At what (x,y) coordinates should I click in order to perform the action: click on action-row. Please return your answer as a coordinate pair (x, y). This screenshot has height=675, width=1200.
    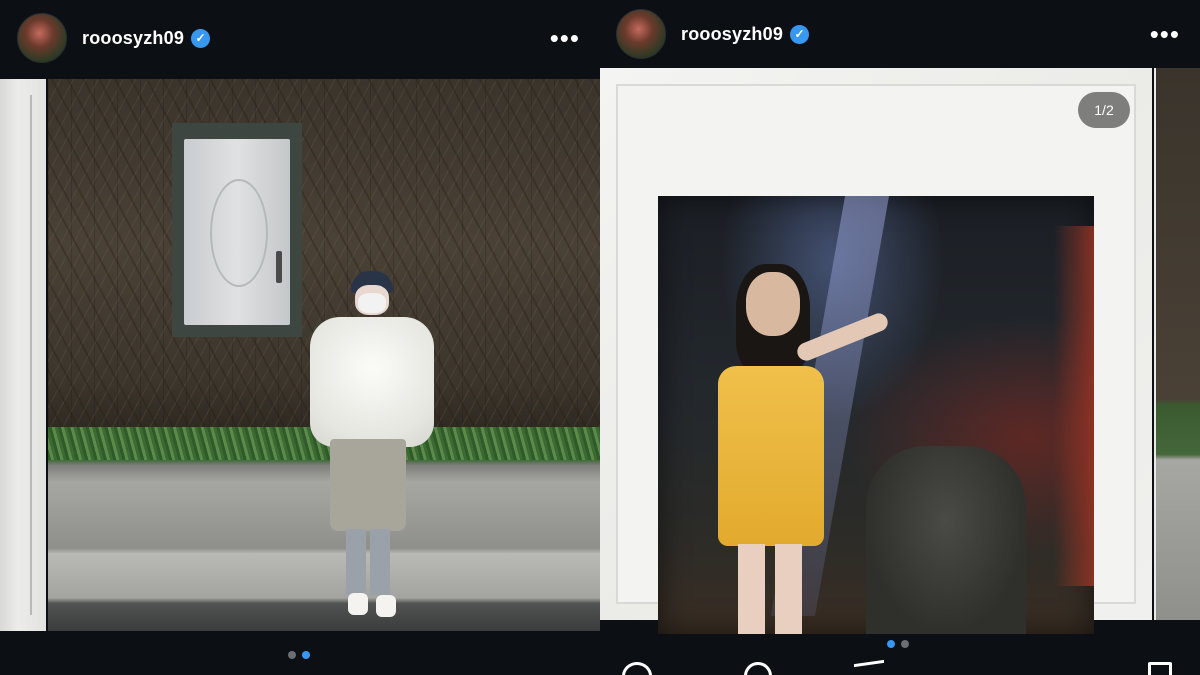
    Looking at the image, I should click on (900, 667).